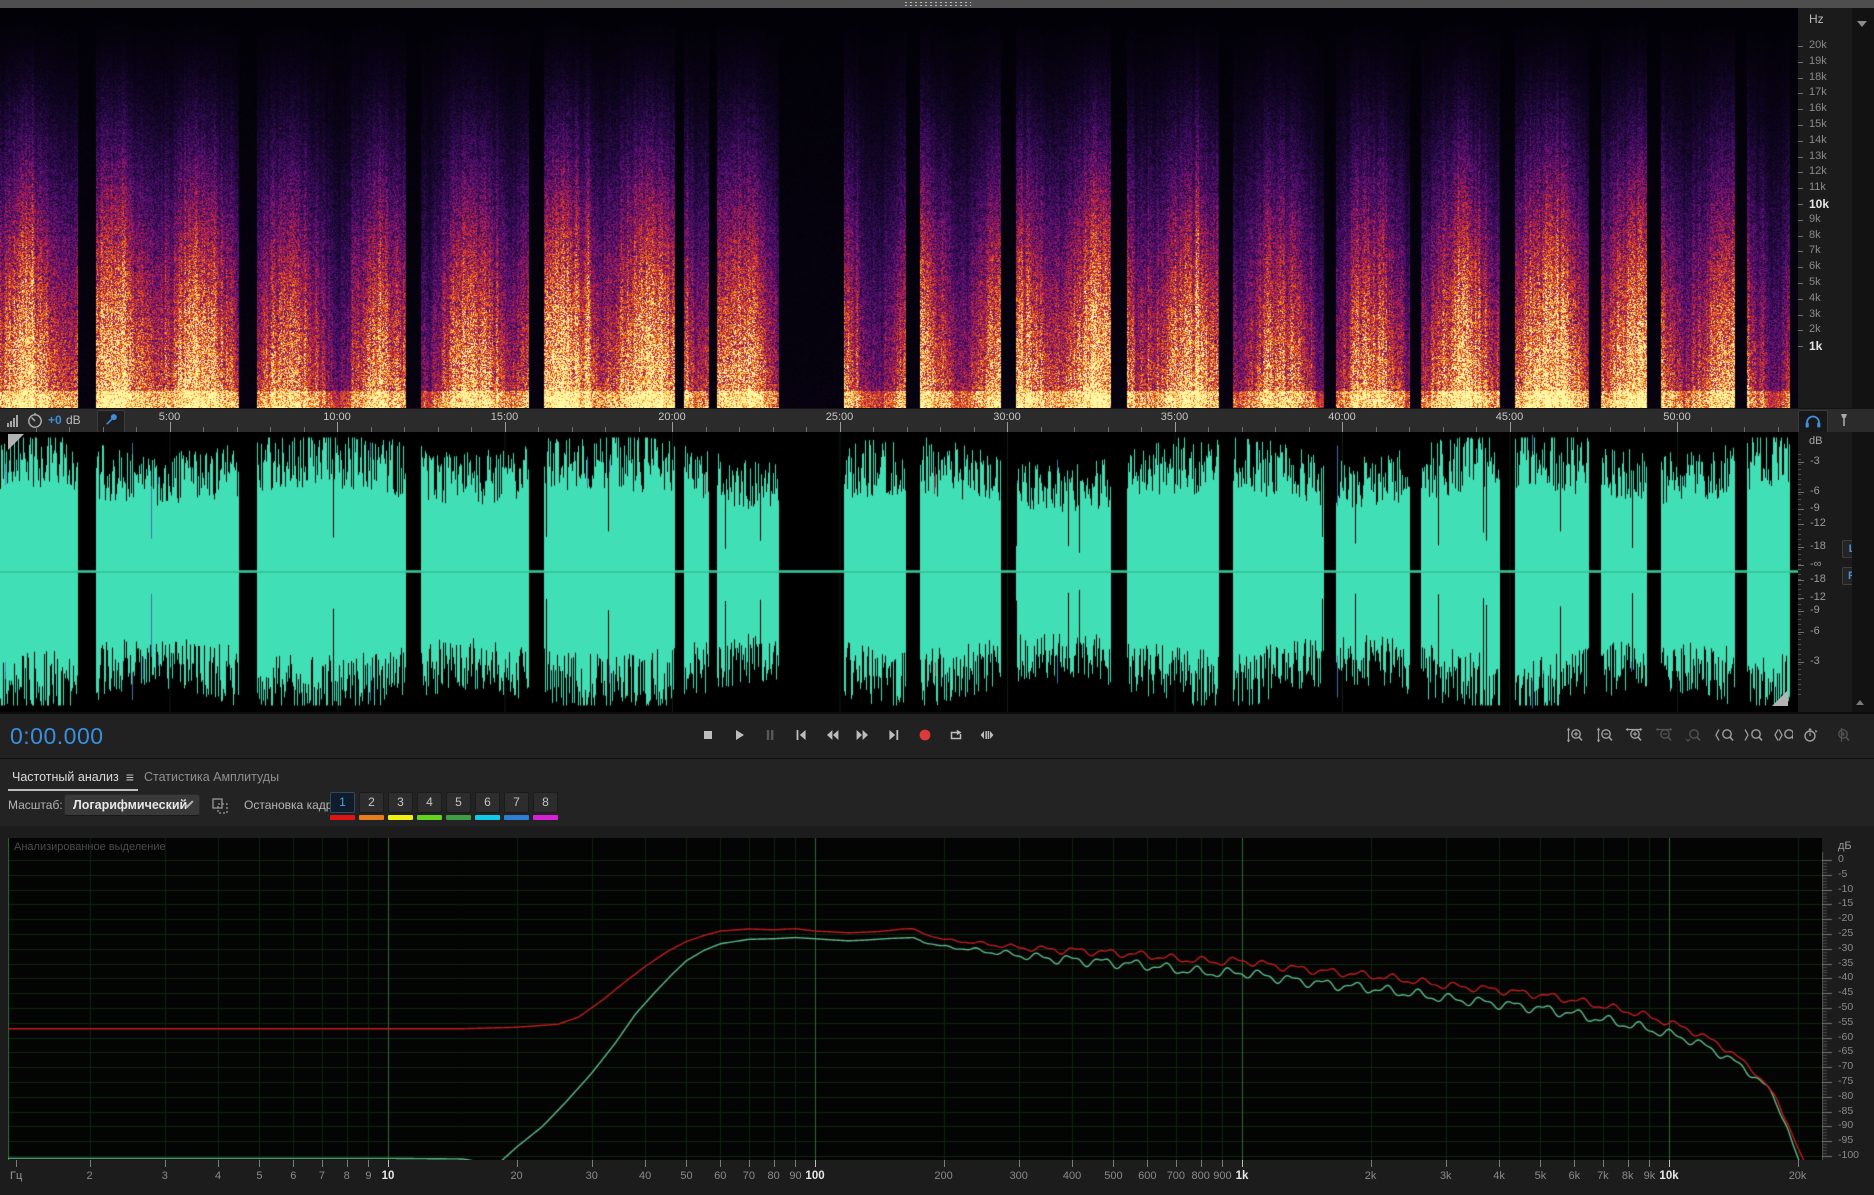 This screenshot has width=1874, height=1195. What do you see at coordinates (13, 421) in the screenshot?
I see `levels-icon` at bounding box center [13, 421].